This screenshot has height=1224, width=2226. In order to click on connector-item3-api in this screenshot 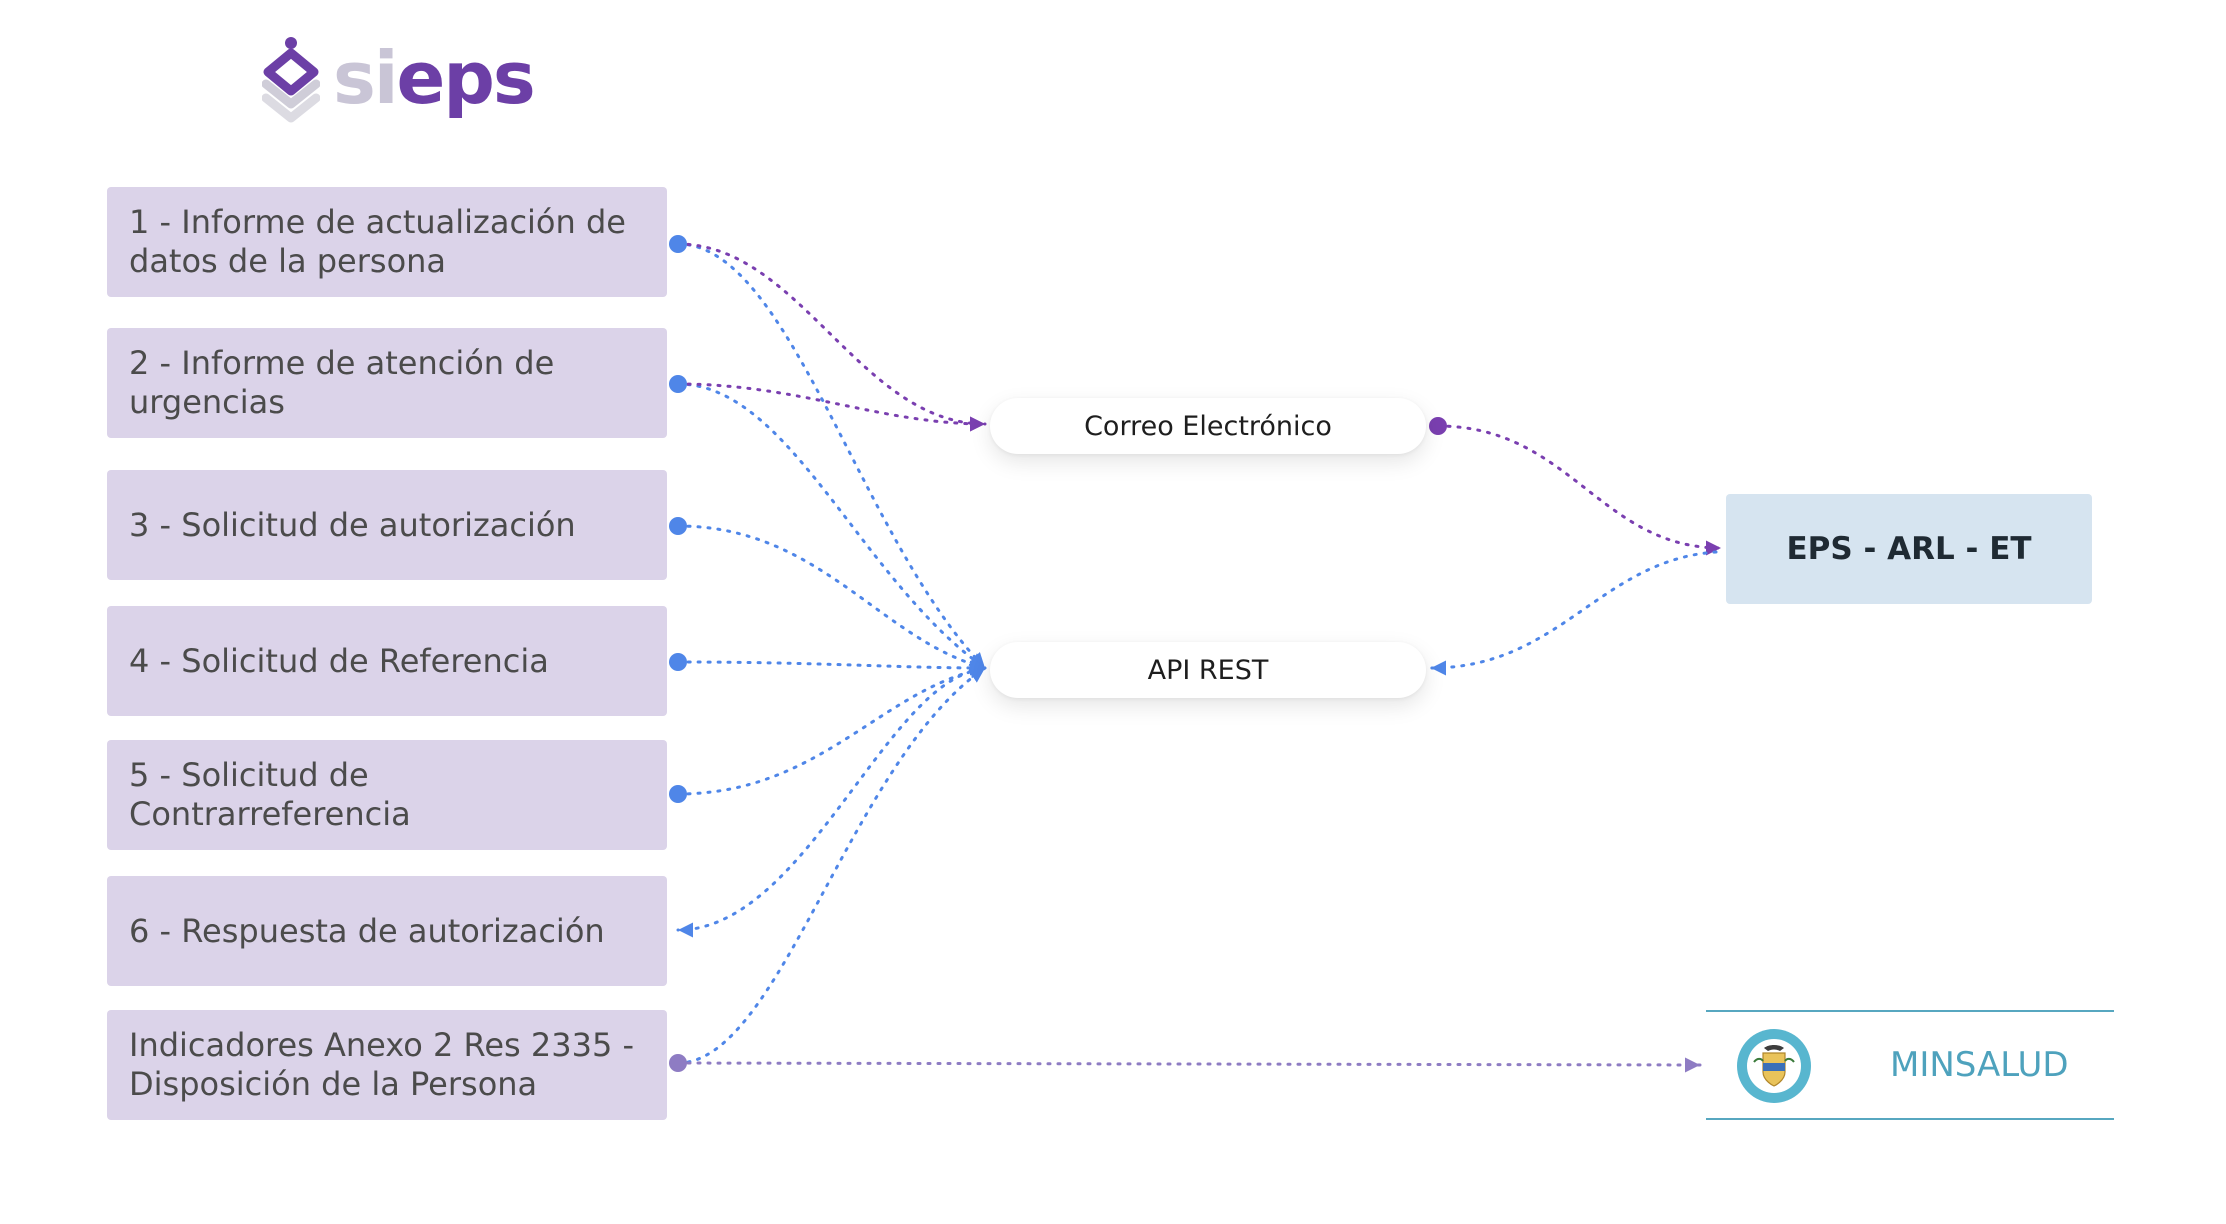, I will do `click(831, 598)`.